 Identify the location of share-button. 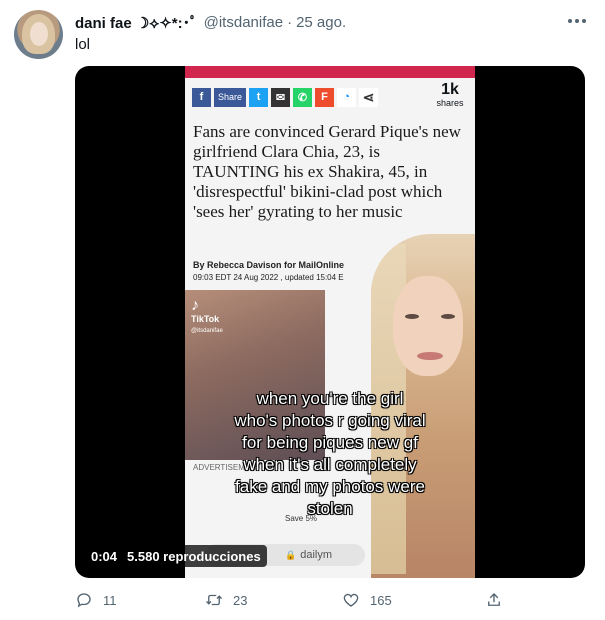
(499, 600).